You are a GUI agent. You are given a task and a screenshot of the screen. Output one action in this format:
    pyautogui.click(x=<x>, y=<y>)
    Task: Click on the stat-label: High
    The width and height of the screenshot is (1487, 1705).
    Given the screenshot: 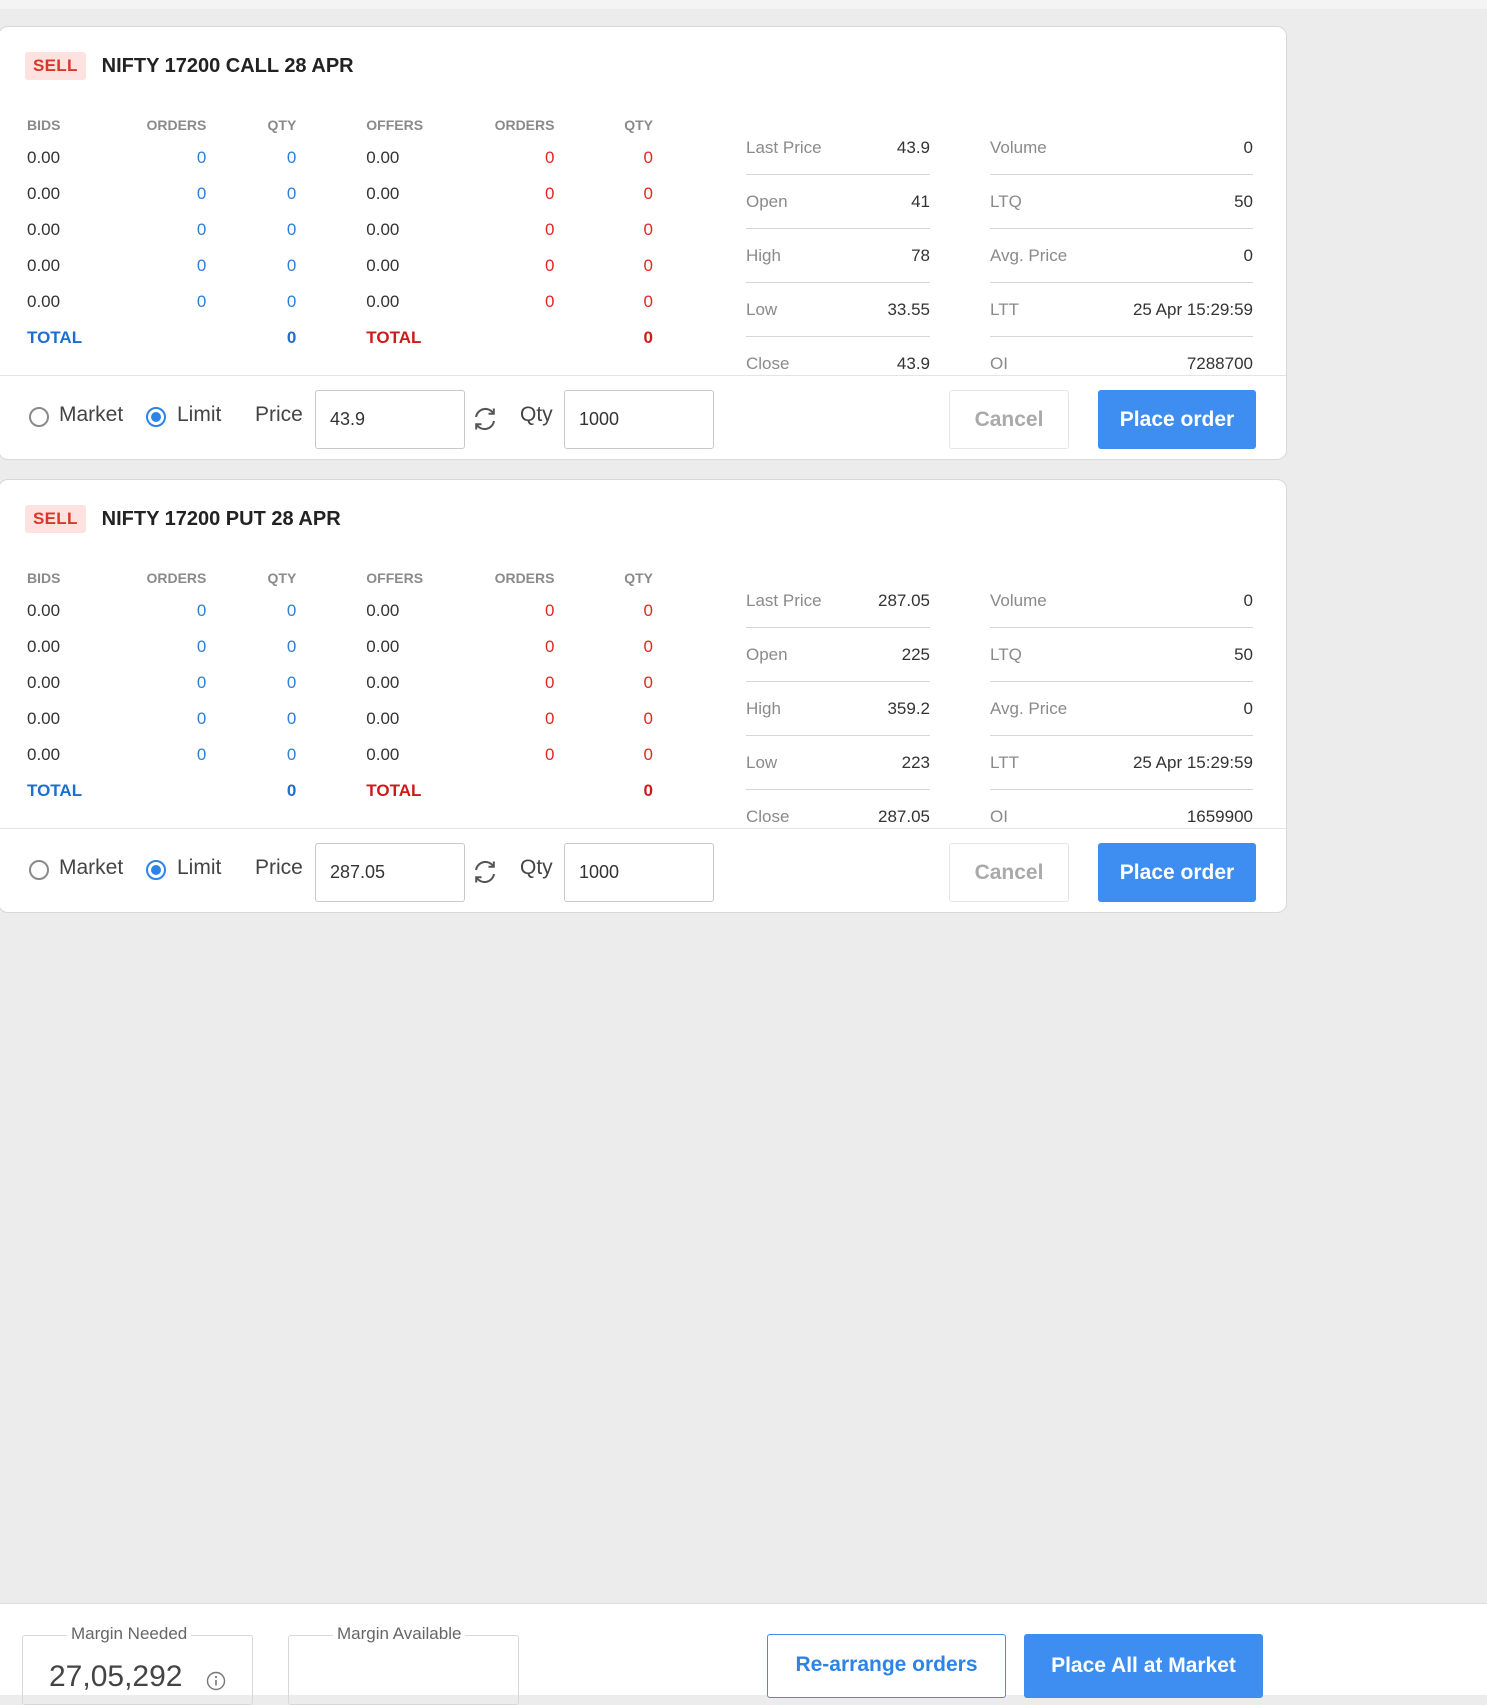 What is the action you would take?
    pyautogui.click(x=763, y=708)
    